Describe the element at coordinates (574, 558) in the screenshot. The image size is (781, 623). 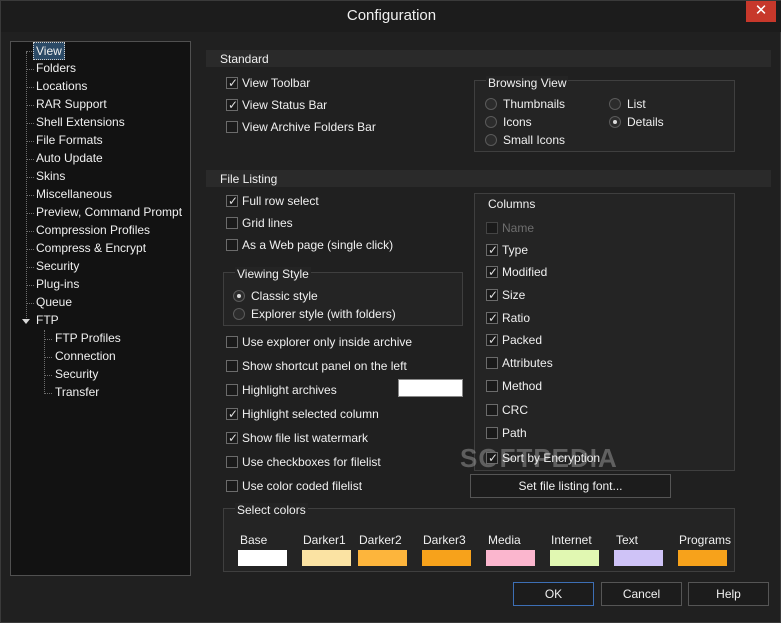
I see `color-swatch-internet` at that location.